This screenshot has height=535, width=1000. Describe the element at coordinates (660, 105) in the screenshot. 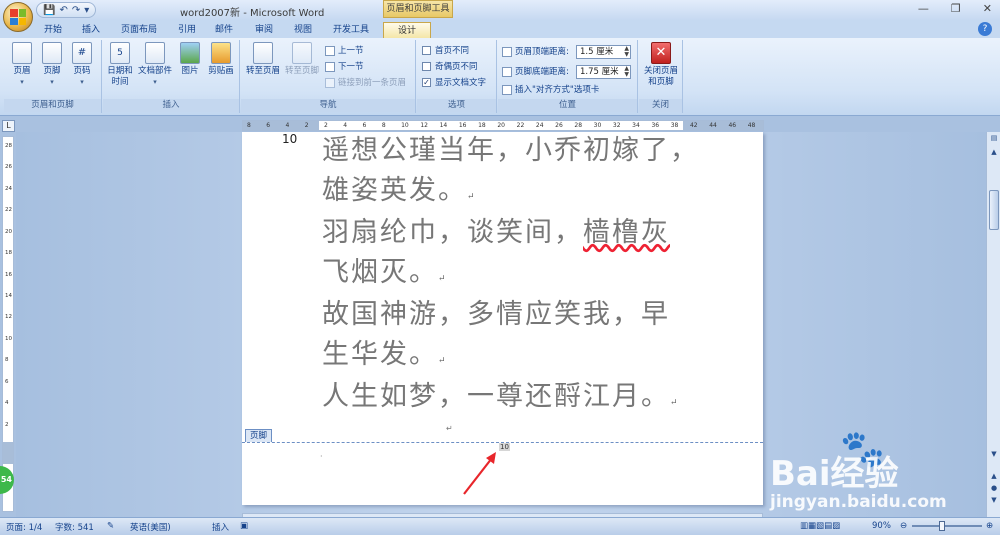

I see `group-label-close: 关闭` at that location.